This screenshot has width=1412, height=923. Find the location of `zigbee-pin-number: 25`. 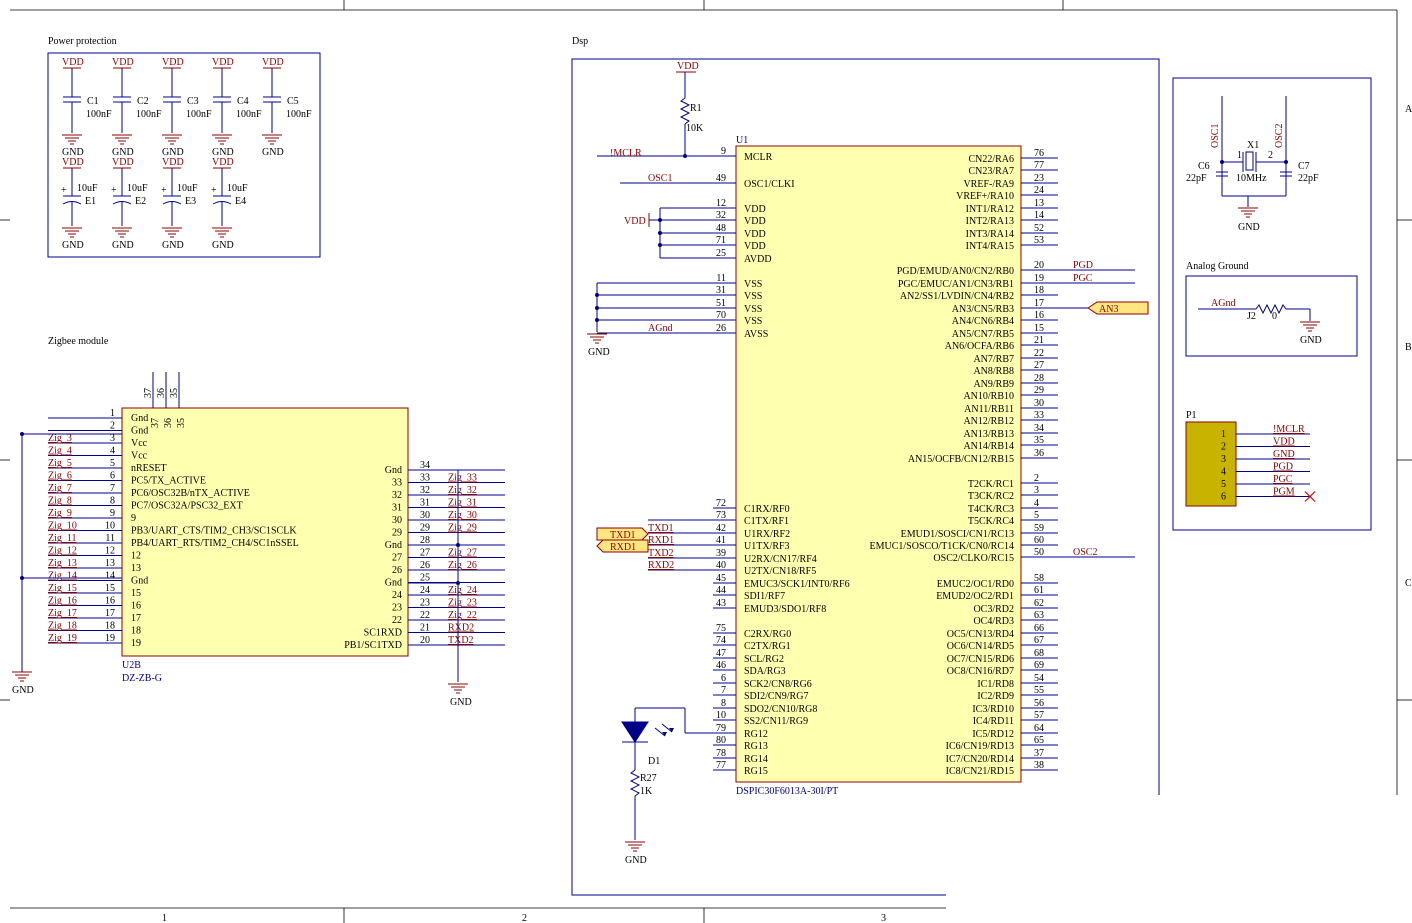

zigbee-pin-number: 25 is located at coordinates (425, 578).